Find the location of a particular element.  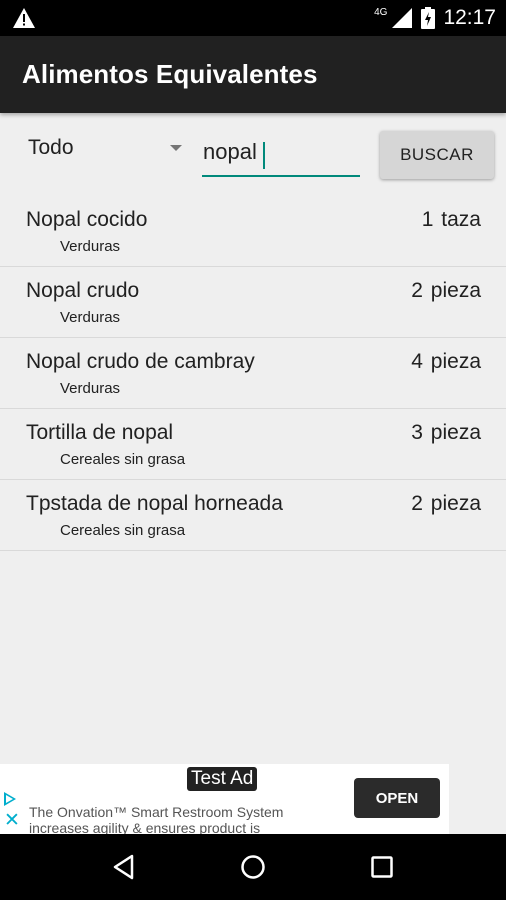

back-button is located at coordinates (124, 867).